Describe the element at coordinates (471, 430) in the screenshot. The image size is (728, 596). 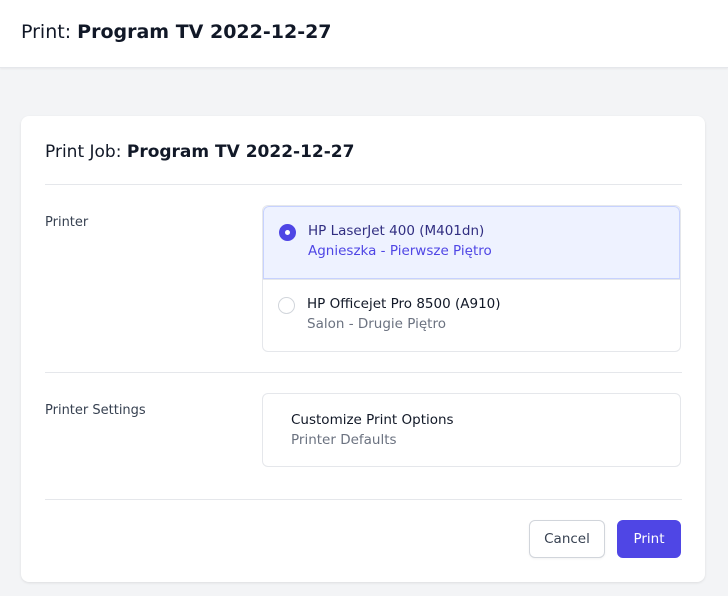
I see `customize-print-options-button: Customize Print Options Printer Defaults` at that location.